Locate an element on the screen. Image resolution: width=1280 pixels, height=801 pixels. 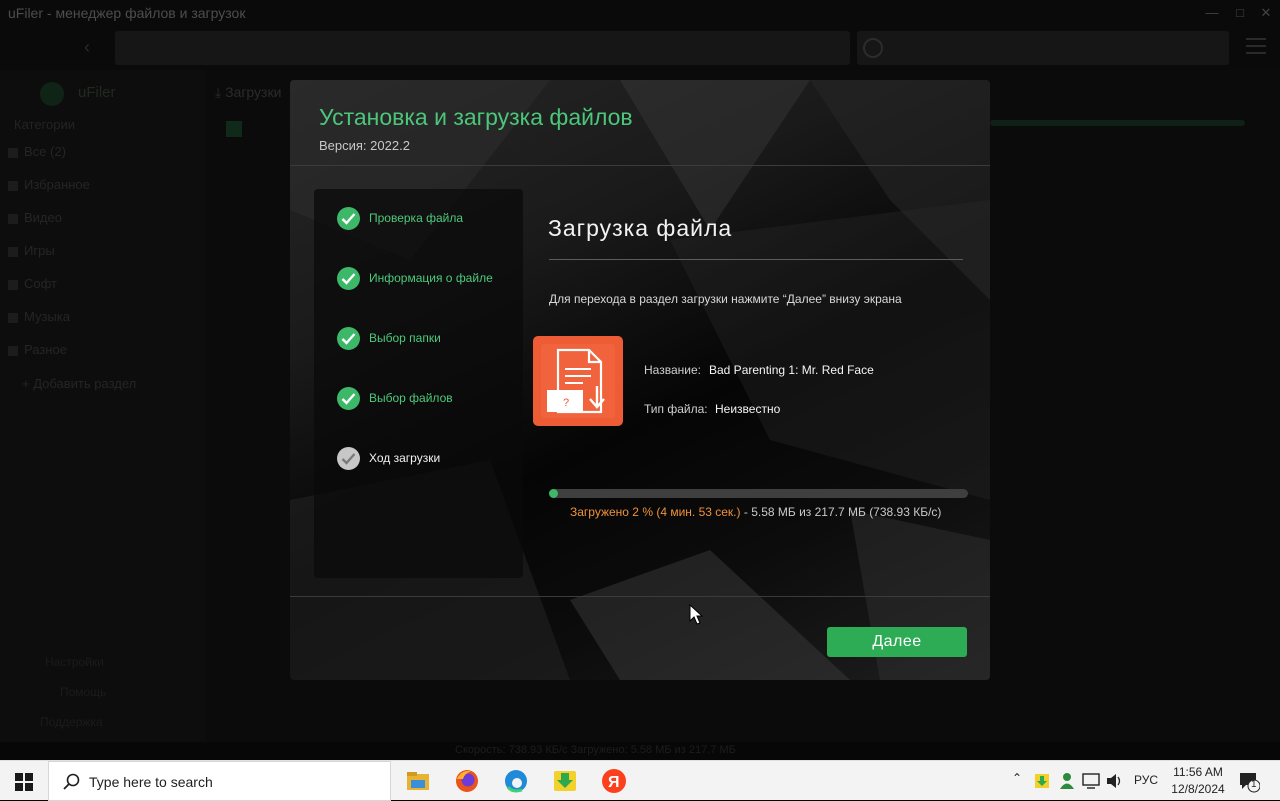
mouse-cursor-icon is located at coordinates (696, 614).